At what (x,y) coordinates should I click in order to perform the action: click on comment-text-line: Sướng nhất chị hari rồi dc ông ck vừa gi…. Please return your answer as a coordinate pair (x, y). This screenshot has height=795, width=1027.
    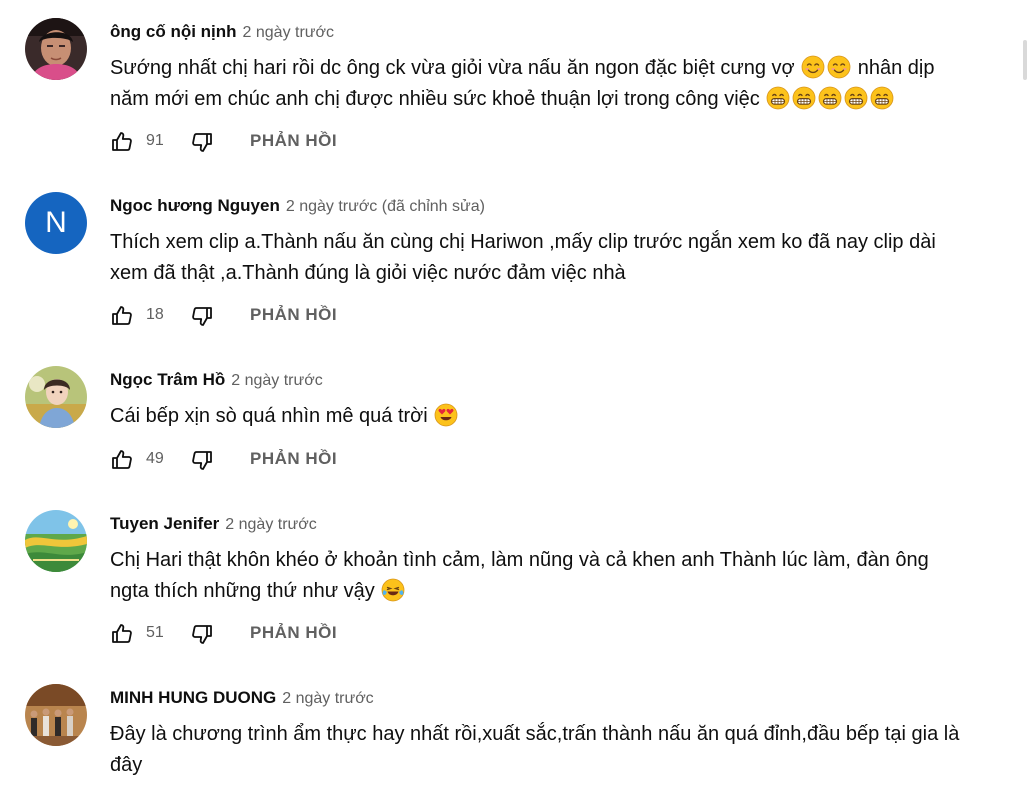
    Looking at the image, I should click on (452, 68).